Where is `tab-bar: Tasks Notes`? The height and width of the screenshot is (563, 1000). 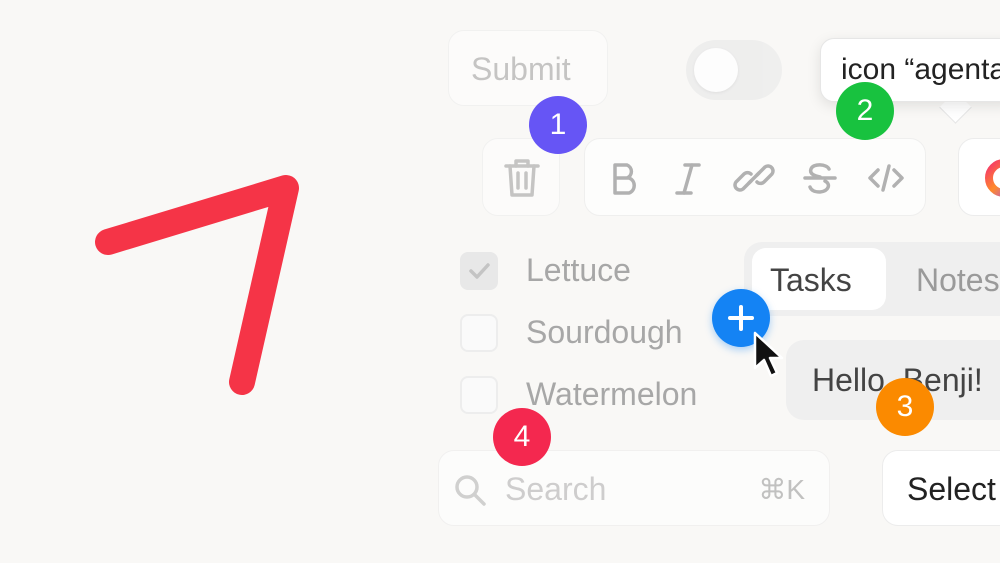 tab-bar: Tasks Notes is located at coordinates (872, 279).